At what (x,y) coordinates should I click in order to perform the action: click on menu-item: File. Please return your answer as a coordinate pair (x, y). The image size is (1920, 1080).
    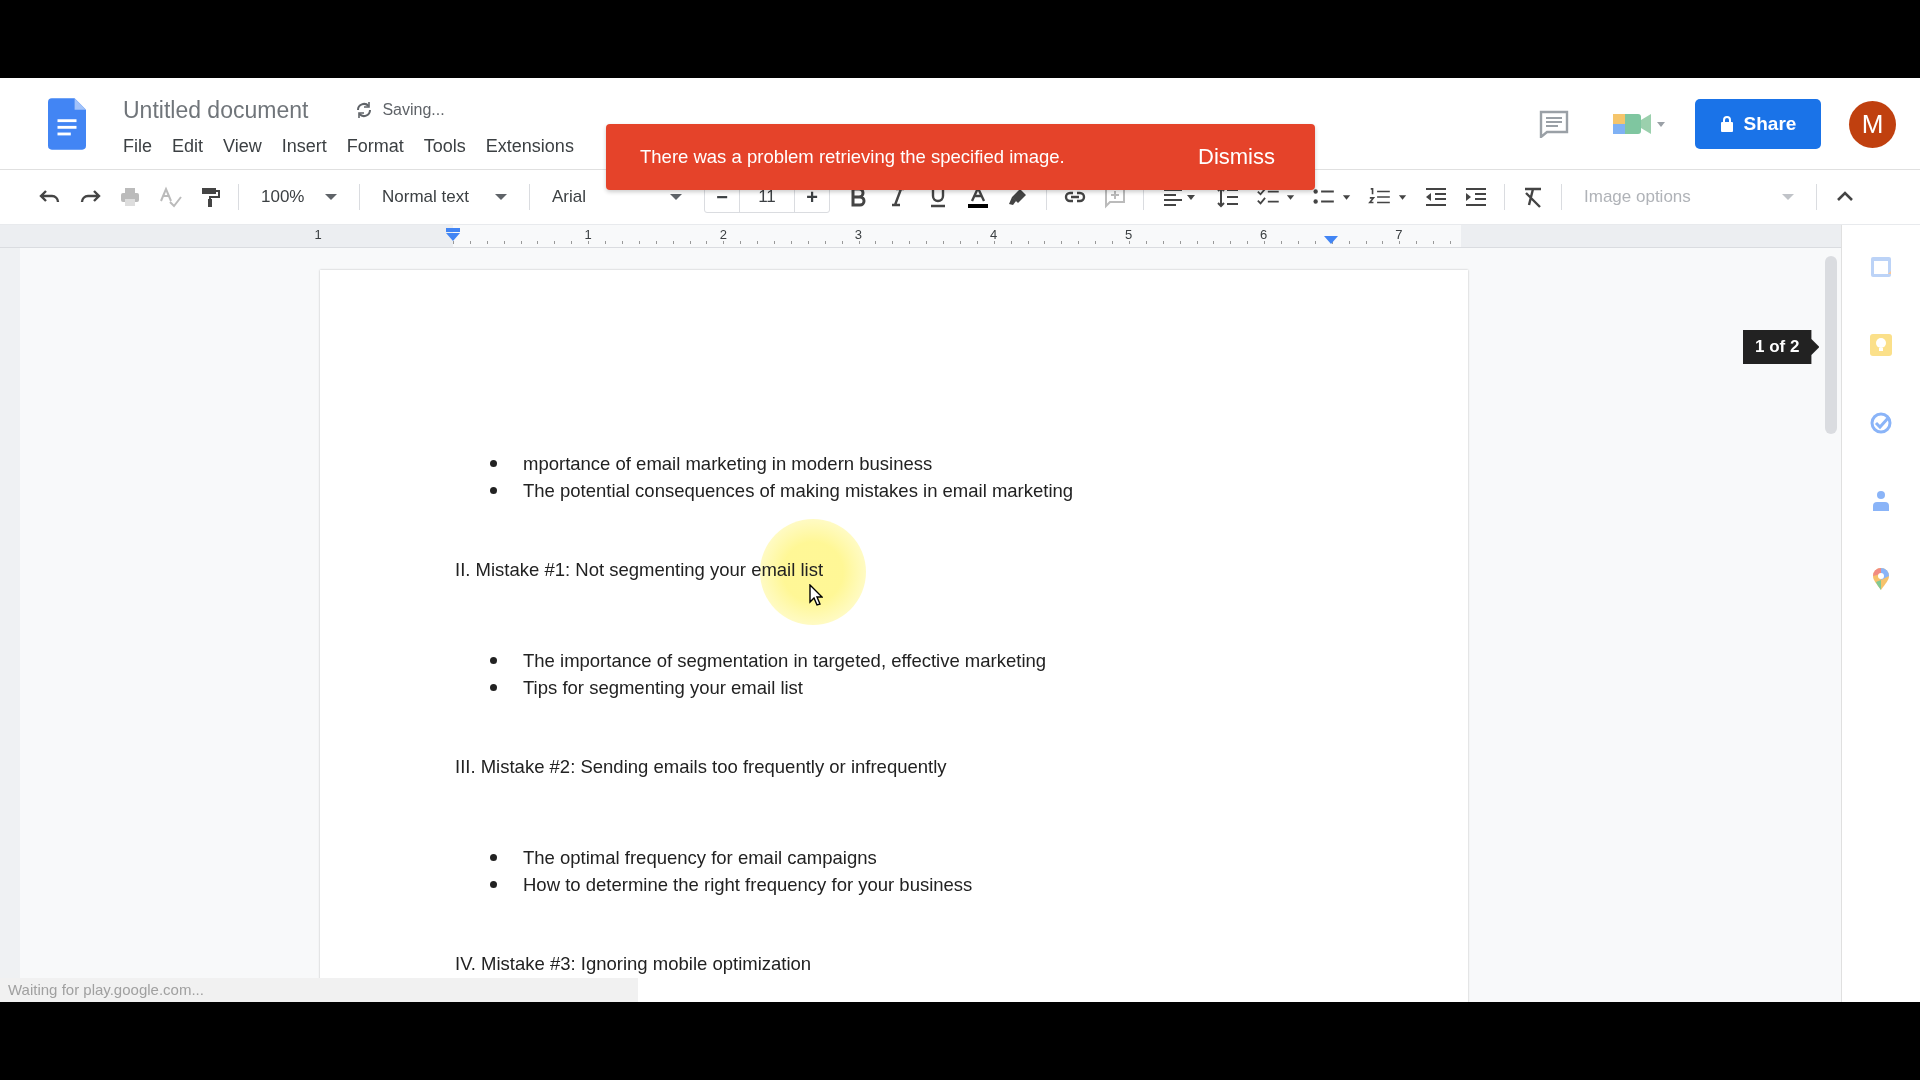
    Looking at the image, I should click on (142, 146).